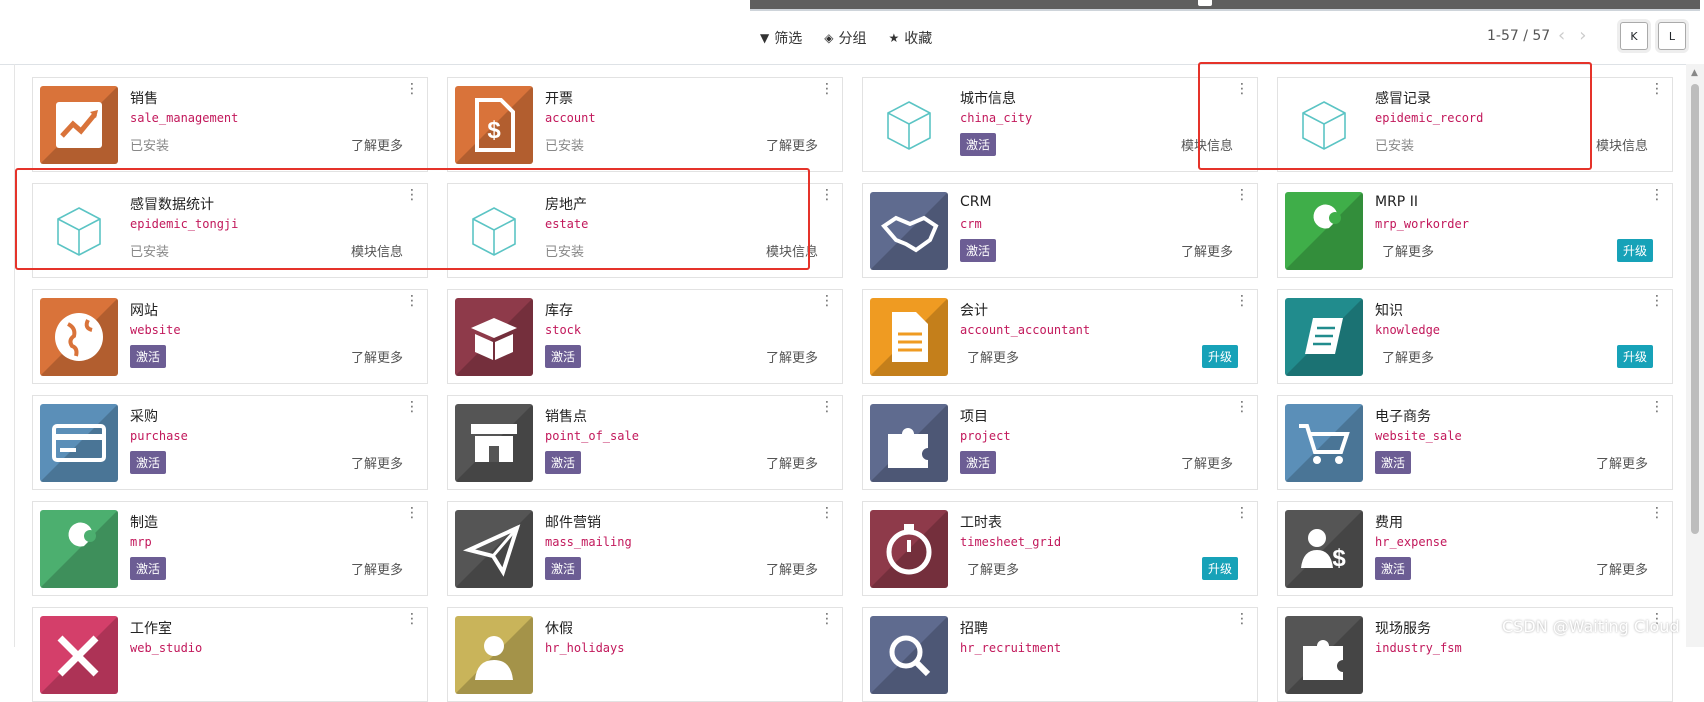  What do you see at coordinates (1060, 124) in the screenshot?
I see `module-card: 城市信息 china_city 激活 模块信息 ⋮` at bounding box center [1060, 124].